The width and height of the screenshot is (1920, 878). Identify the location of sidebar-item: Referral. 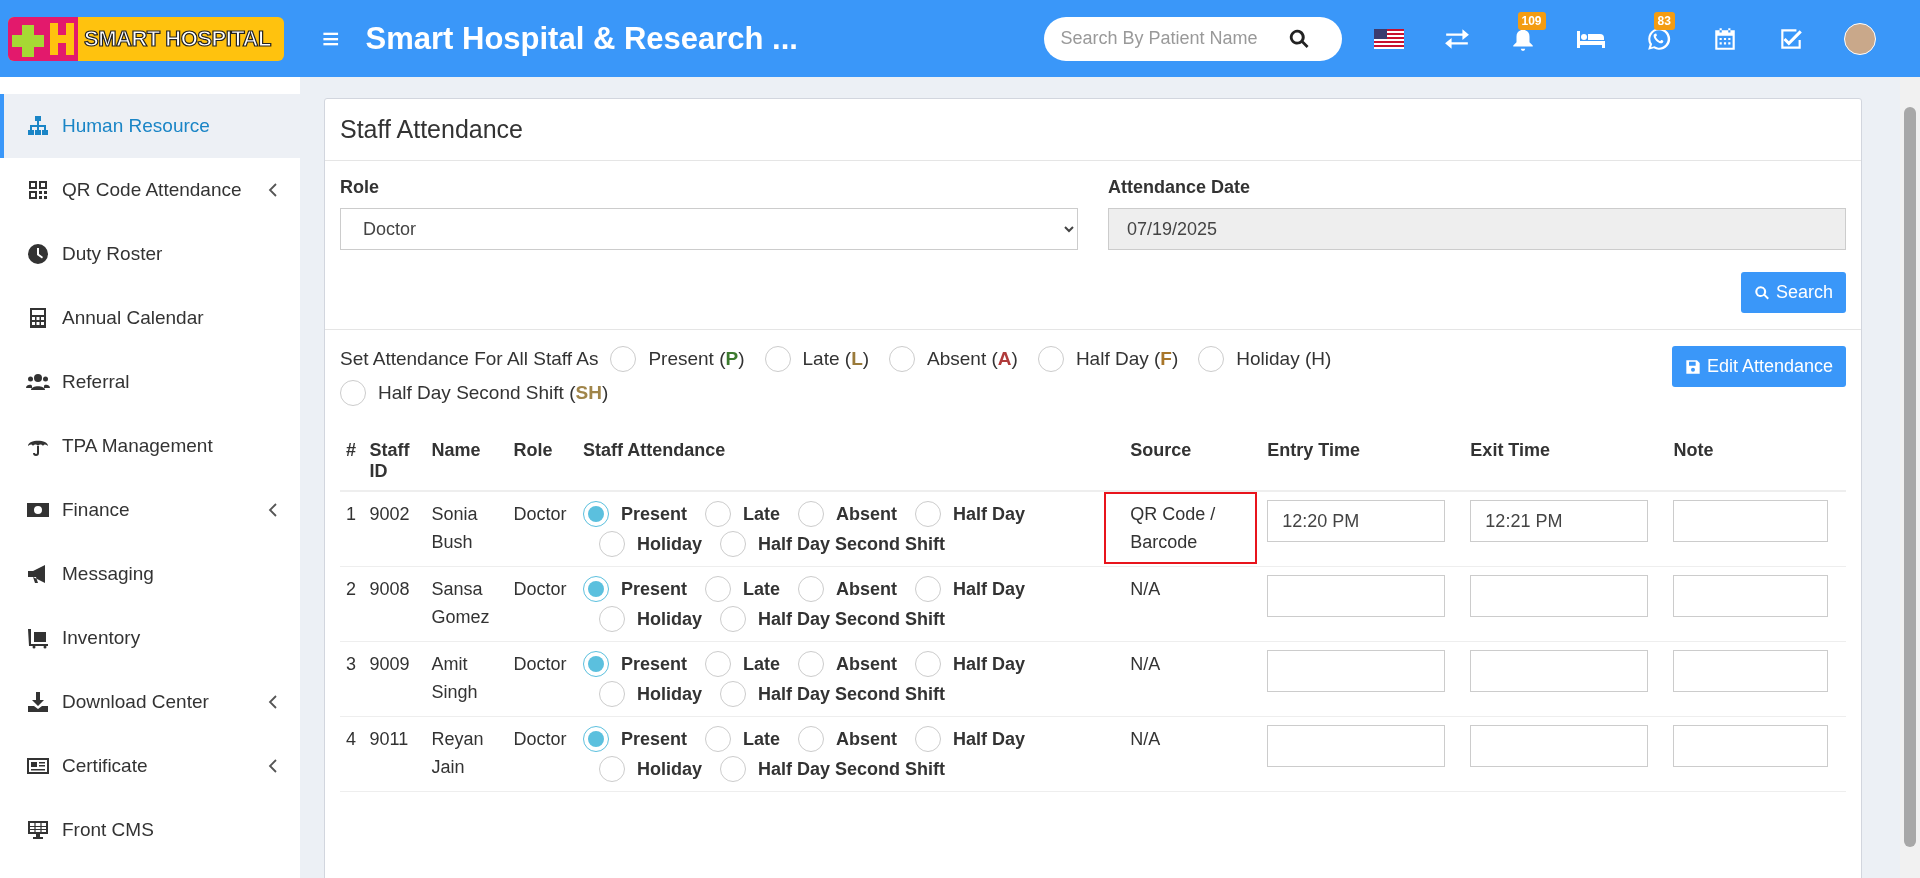
(150, 382).